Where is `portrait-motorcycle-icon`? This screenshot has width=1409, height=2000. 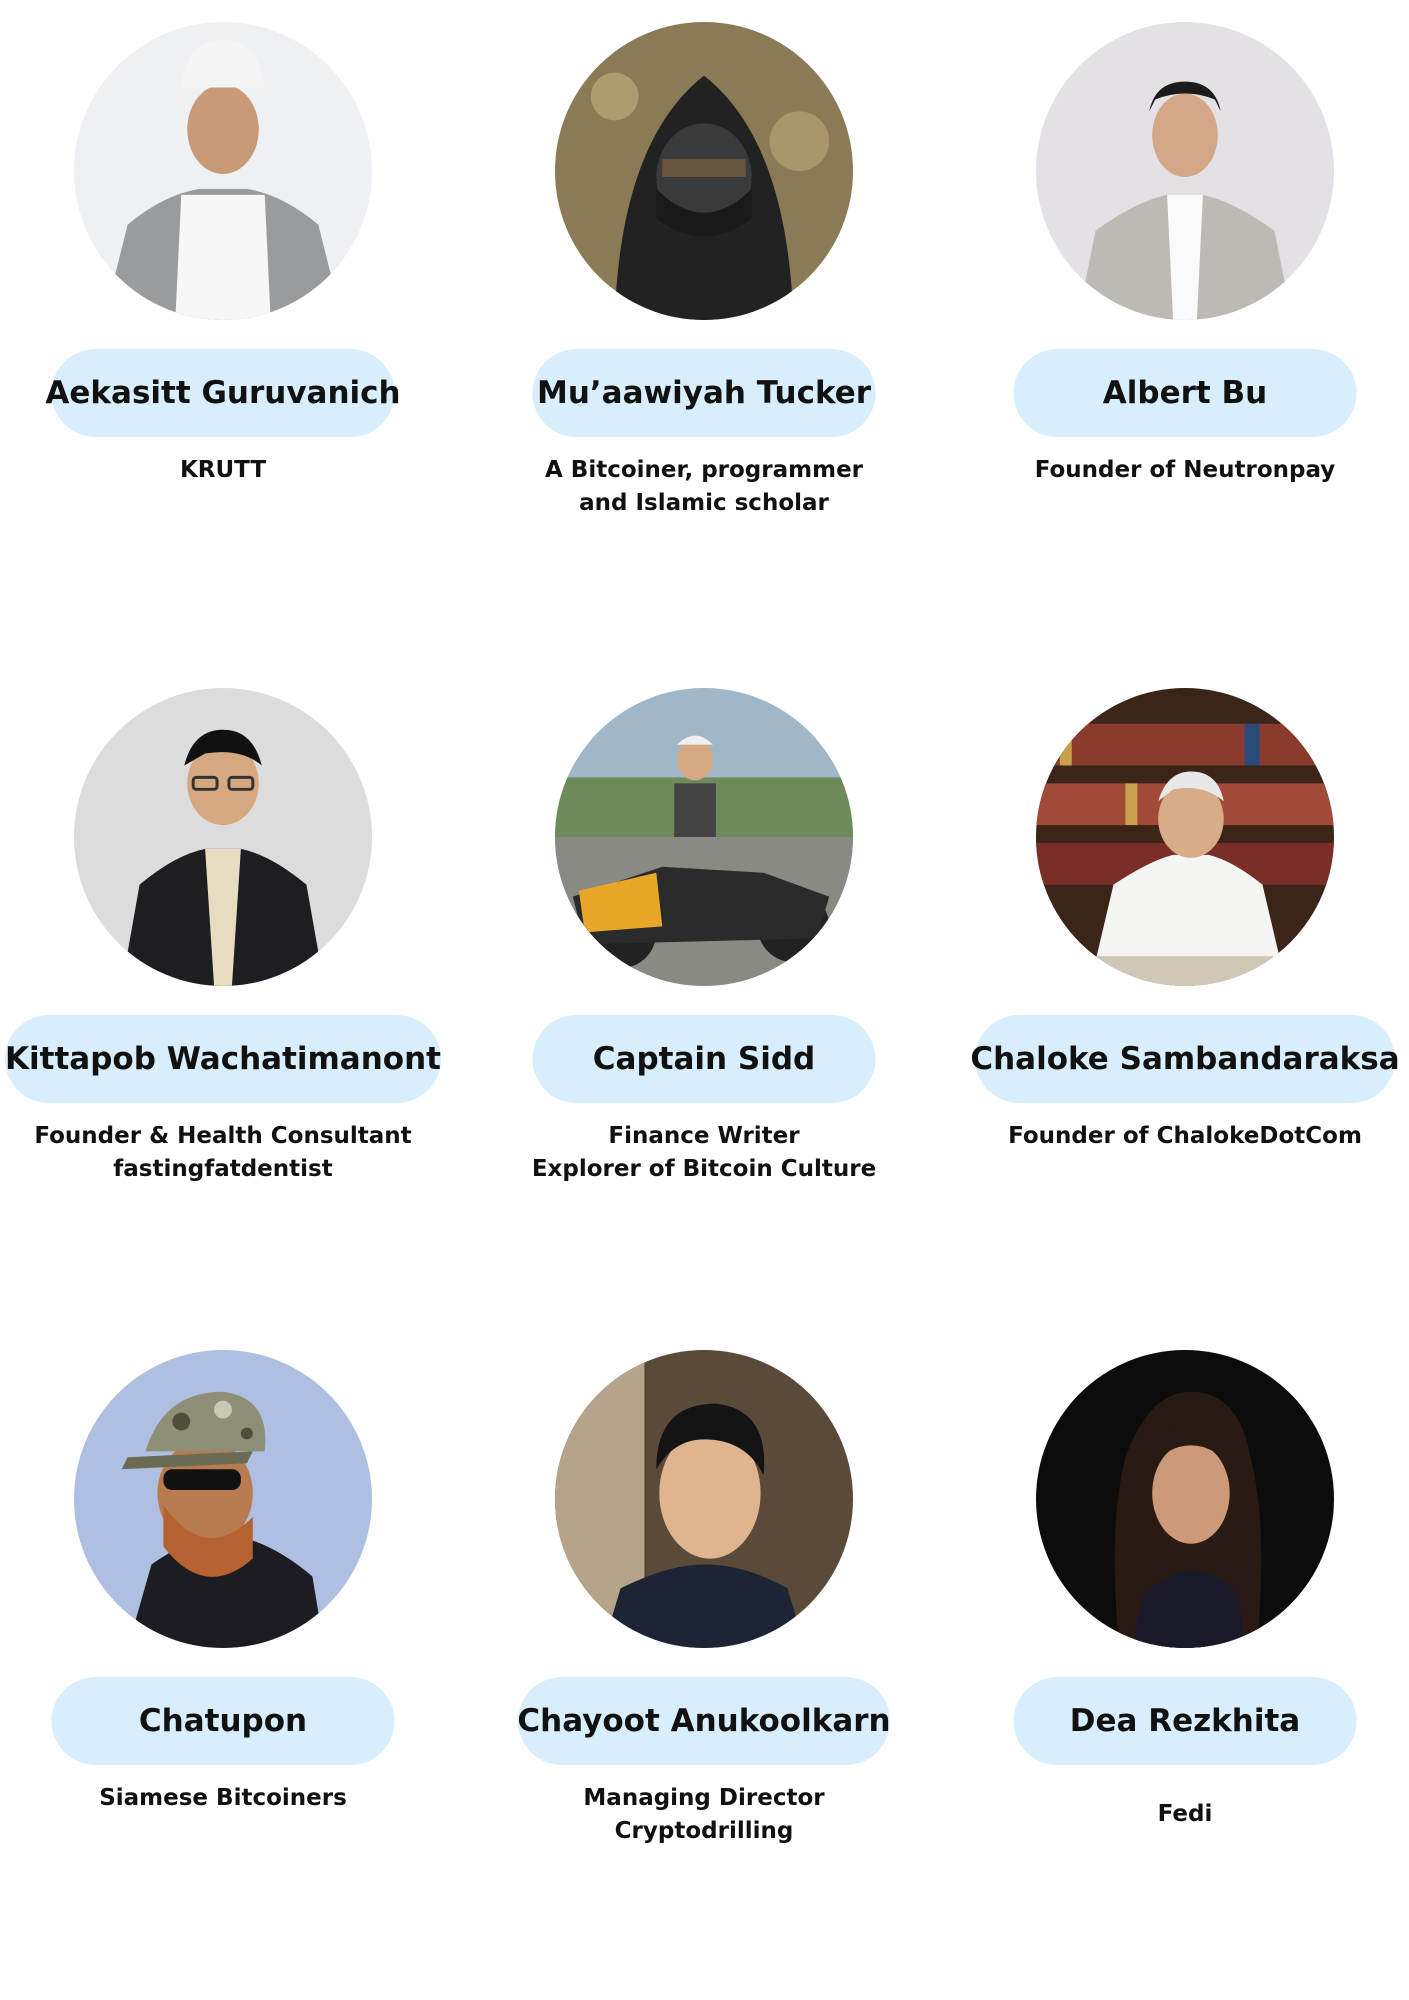
portrait-motorcycle-icon is located at coordinates (704, 837).